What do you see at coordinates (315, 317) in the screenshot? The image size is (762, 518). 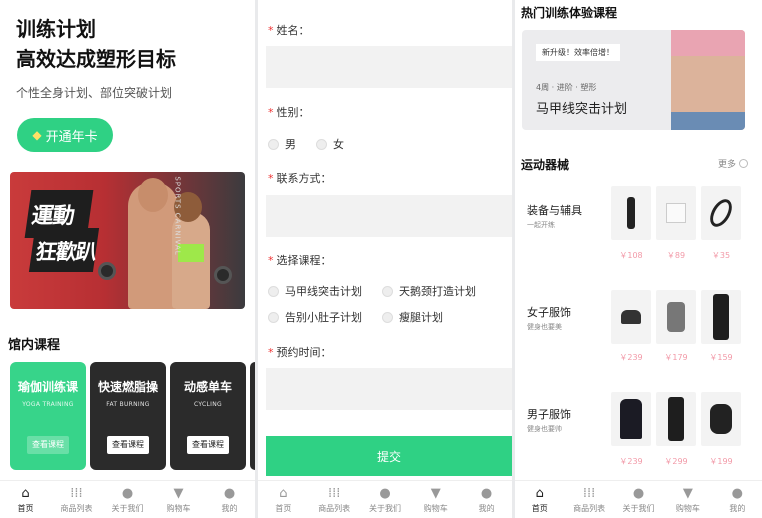 I see `course-radio-belly: 告别小肚子计划` at bounding box center [315, 317].